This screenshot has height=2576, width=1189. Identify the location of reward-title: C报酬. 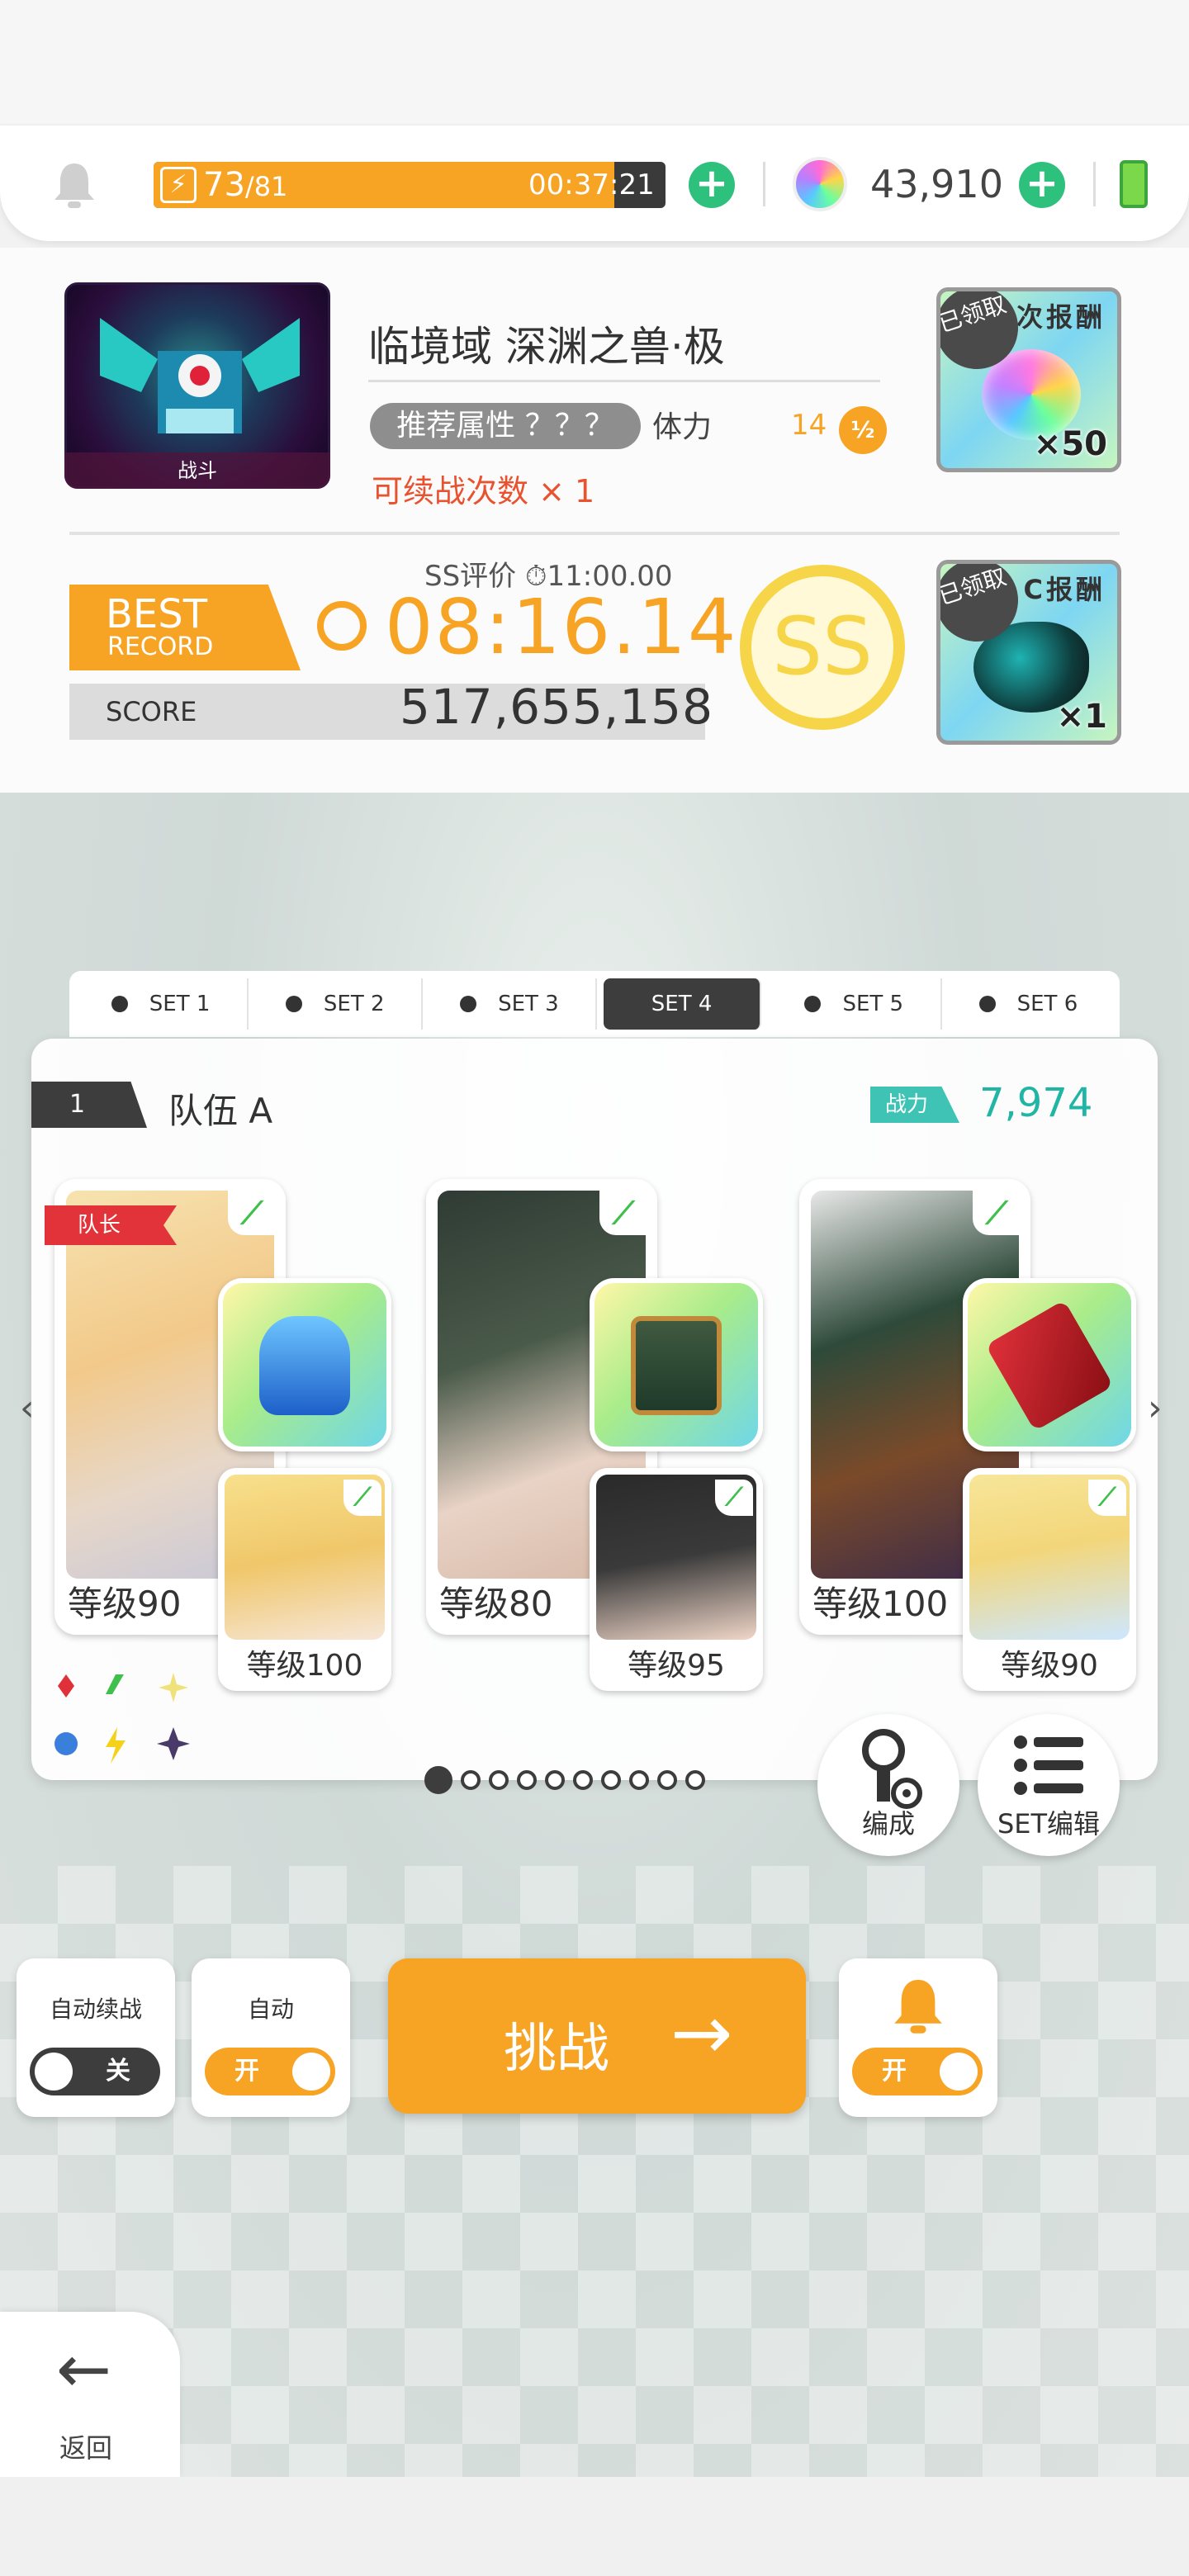
(1064, 589).